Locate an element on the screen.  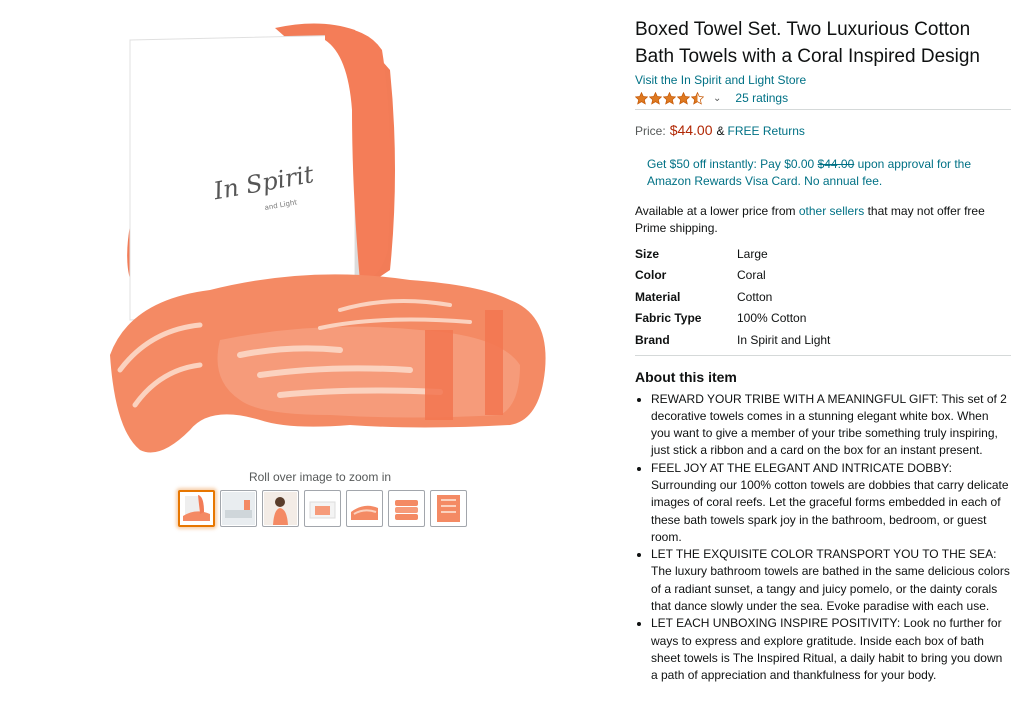
spec-key: Size is located at coordinates (647, 253).